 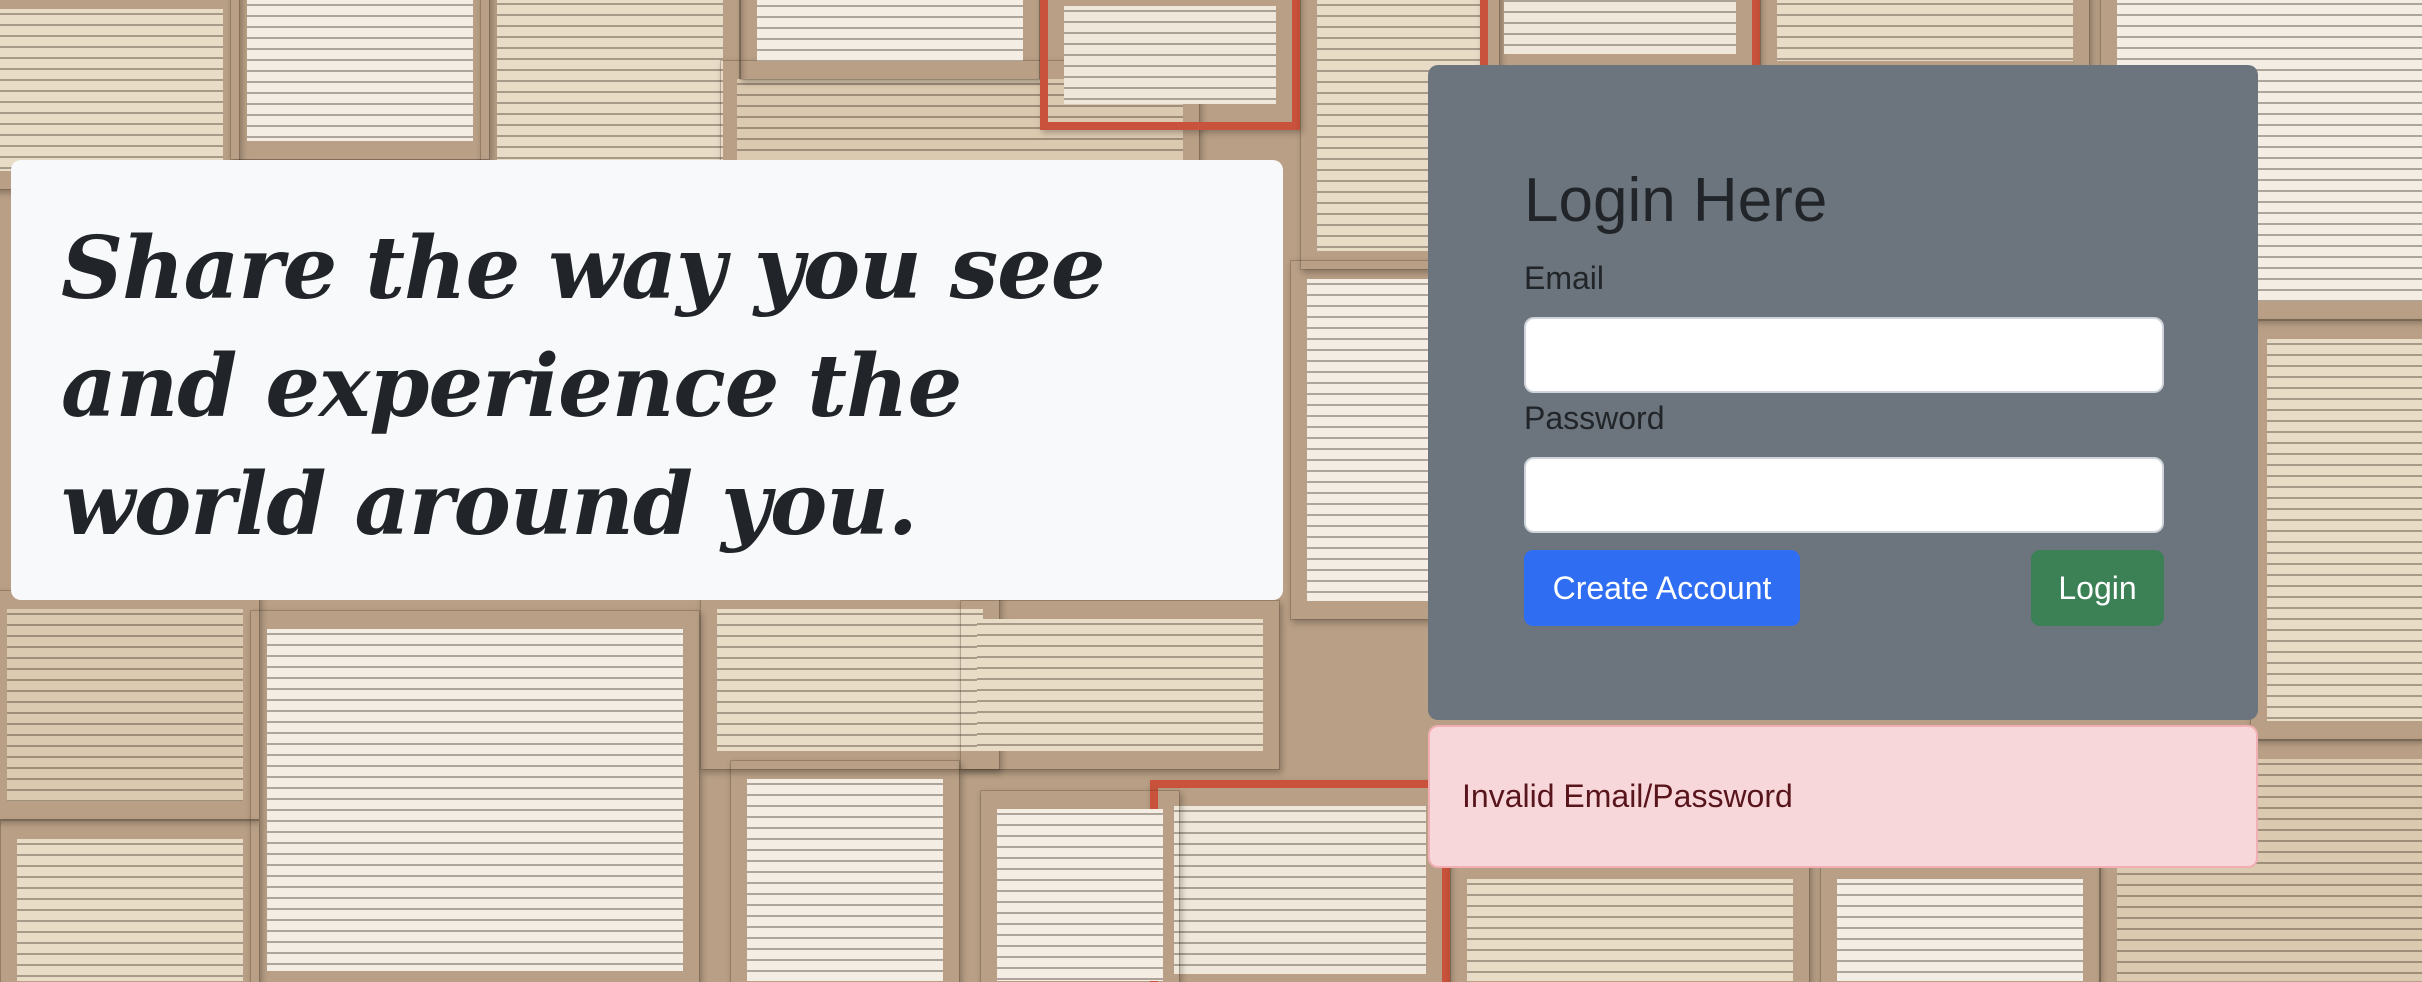 I want to click on password-label: Password, so click(x=1594, y=418).